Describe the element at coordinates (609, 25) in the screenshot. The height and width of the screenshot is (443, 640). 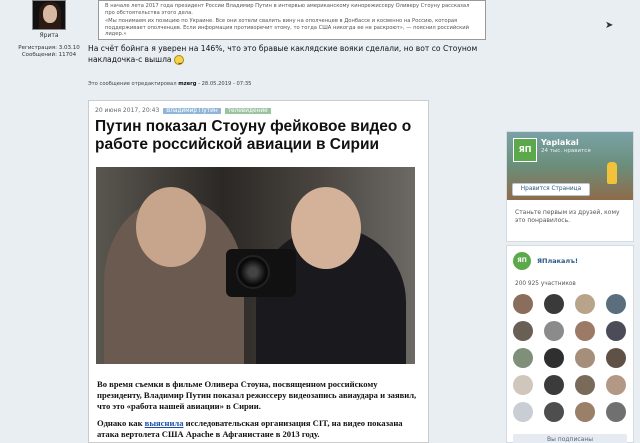
I see `mouse-cursor-icon: ➤` at that location.